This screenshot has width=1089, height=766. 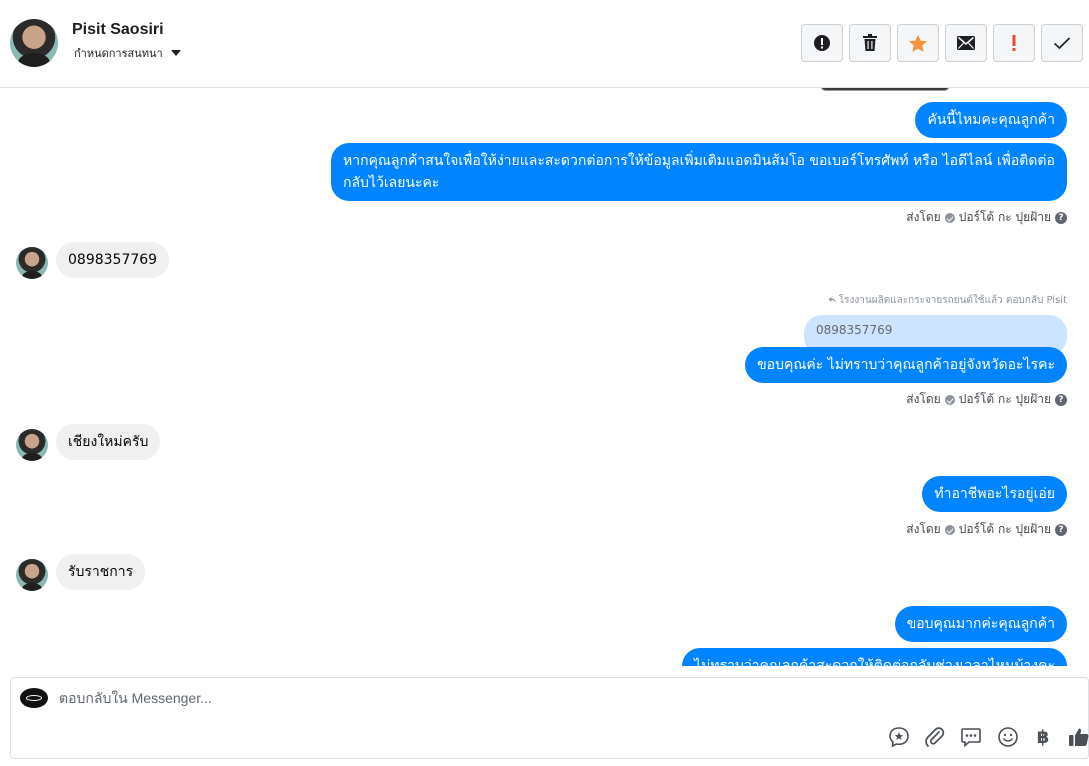 I want to click on outgoing-message: ทำอาชีพอะไรอยู่เอ่ย, so click(x=994, y=494).